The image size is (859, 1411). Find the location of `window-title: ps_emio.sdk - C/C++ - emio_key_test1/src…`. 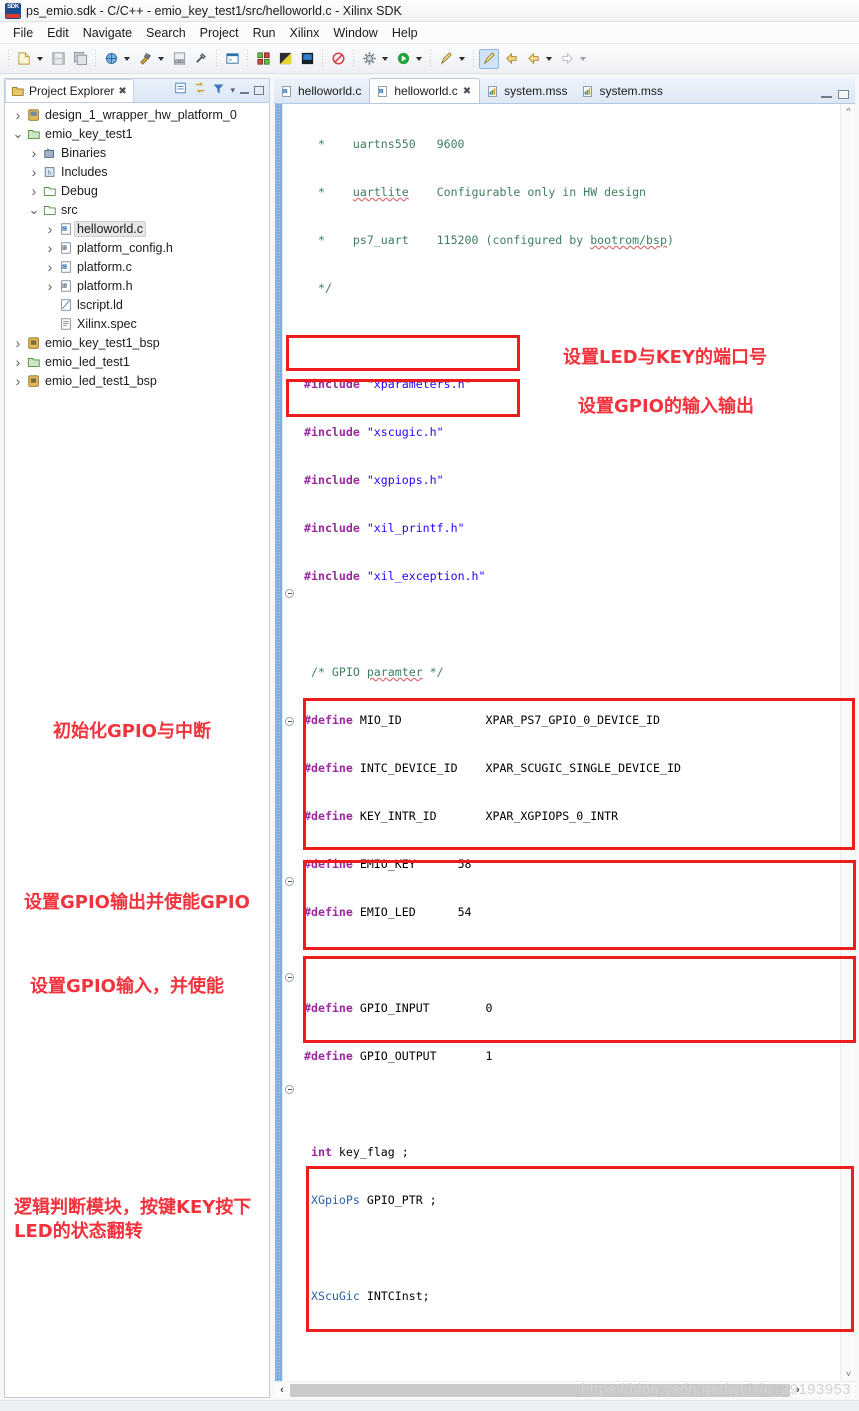

window-title: ps_emio.sdk - C/C++ - emio_key_test1/src… is located at coordinates (214, 10).